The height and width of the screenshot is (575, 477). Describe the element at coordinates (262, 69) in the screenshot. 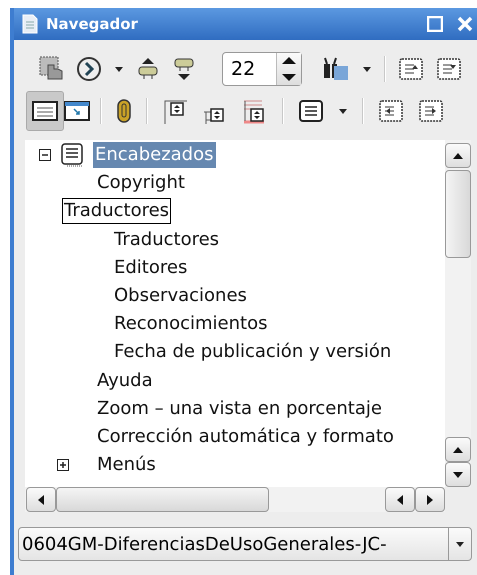

I see `page-number-field: 22` at that location.